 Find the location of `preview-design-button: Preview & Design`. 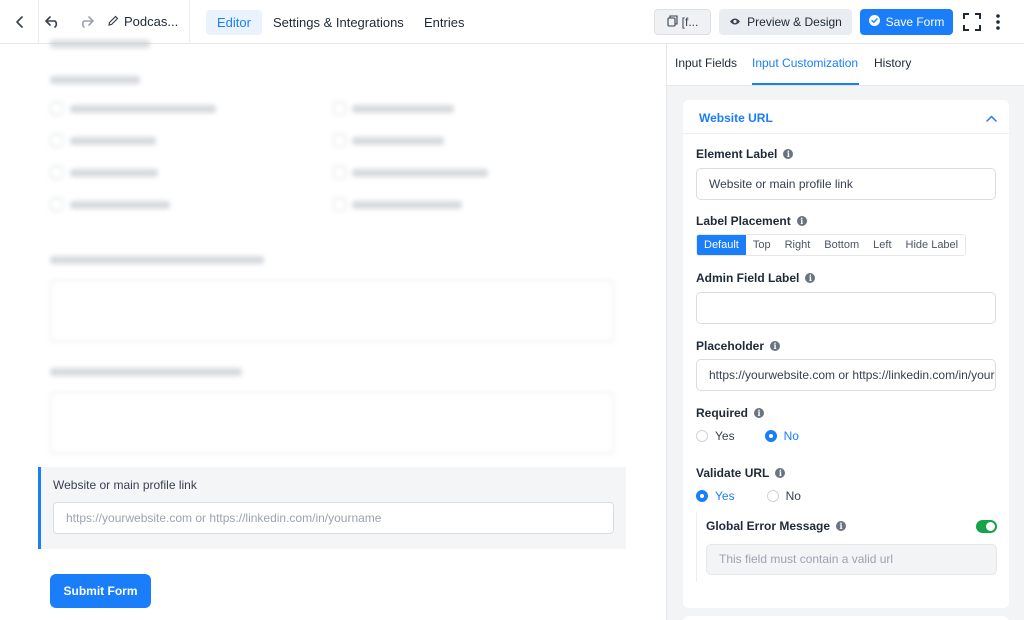

preview-design-button: Preview & Design is located at coordinates (785, 22).